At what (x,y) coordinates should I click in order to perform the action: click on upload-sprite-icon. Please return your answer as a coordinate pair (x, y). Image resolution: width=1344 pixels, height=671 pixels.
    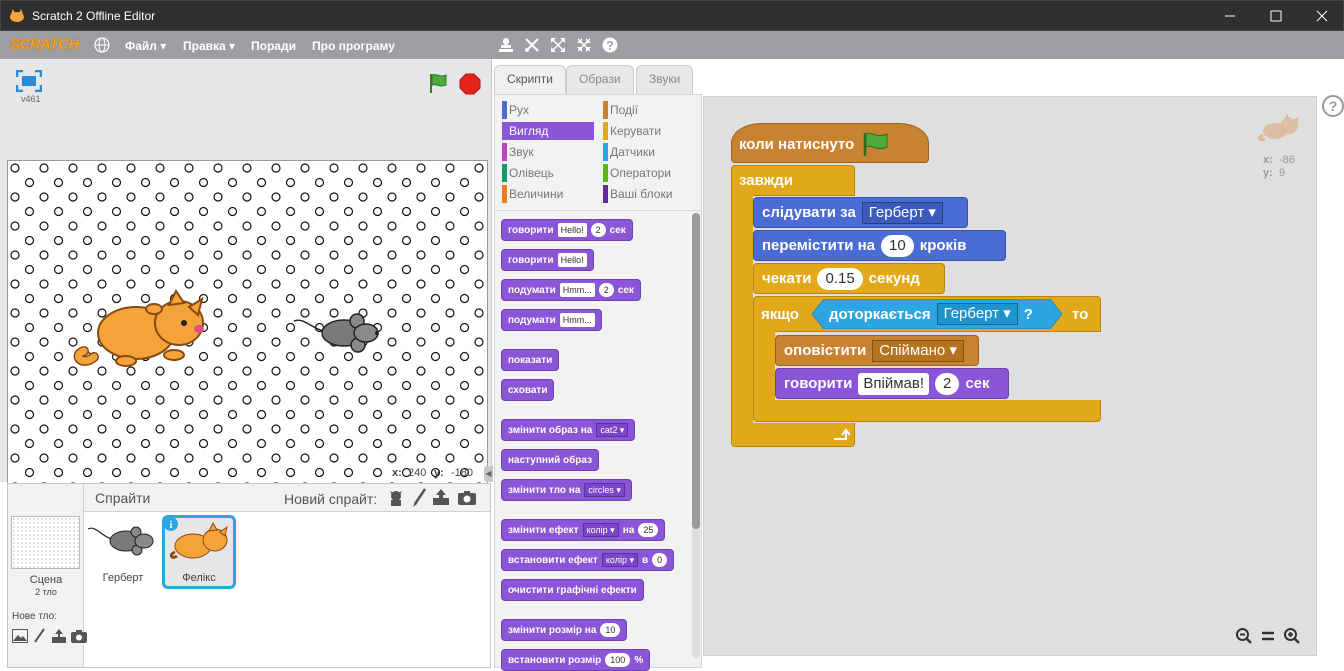
    Looking at the image, I should click on (441, 497).